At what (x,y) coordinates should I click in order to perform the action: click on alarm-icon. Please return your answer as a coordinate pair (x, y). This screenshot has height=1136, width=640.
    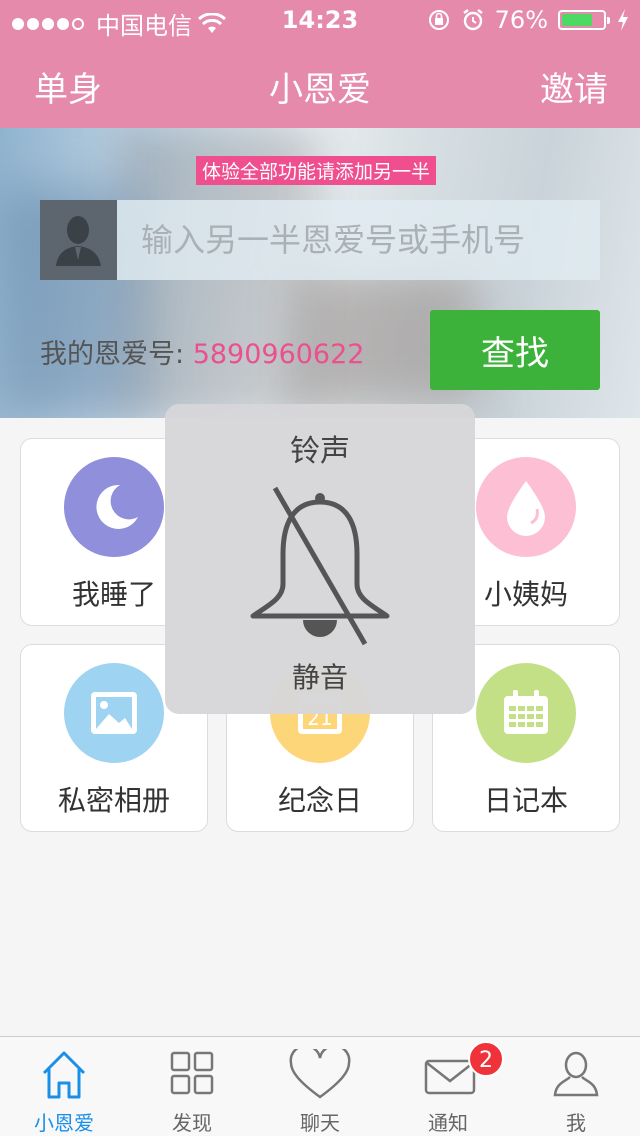
    Looking at the image, I should click on (472, 20).